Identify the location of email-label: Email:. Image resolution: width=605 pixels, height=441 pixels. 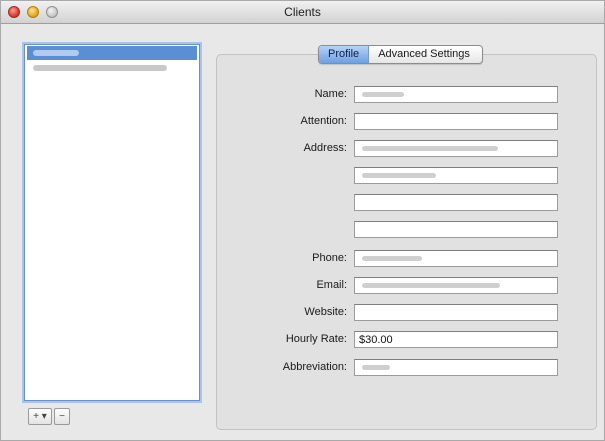
(331, 285).